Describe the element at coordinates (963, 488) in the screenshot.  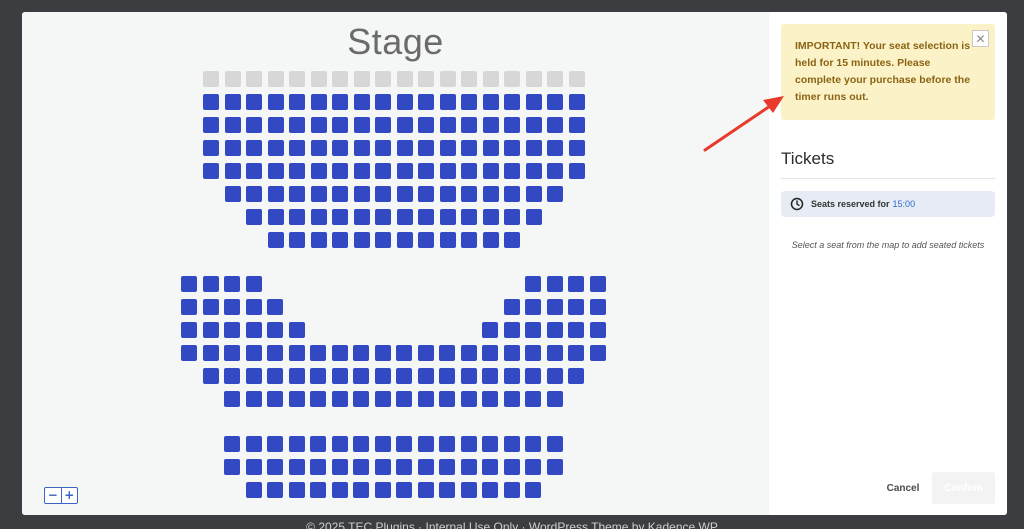
I see `confirm-button: Confirm` at that location.